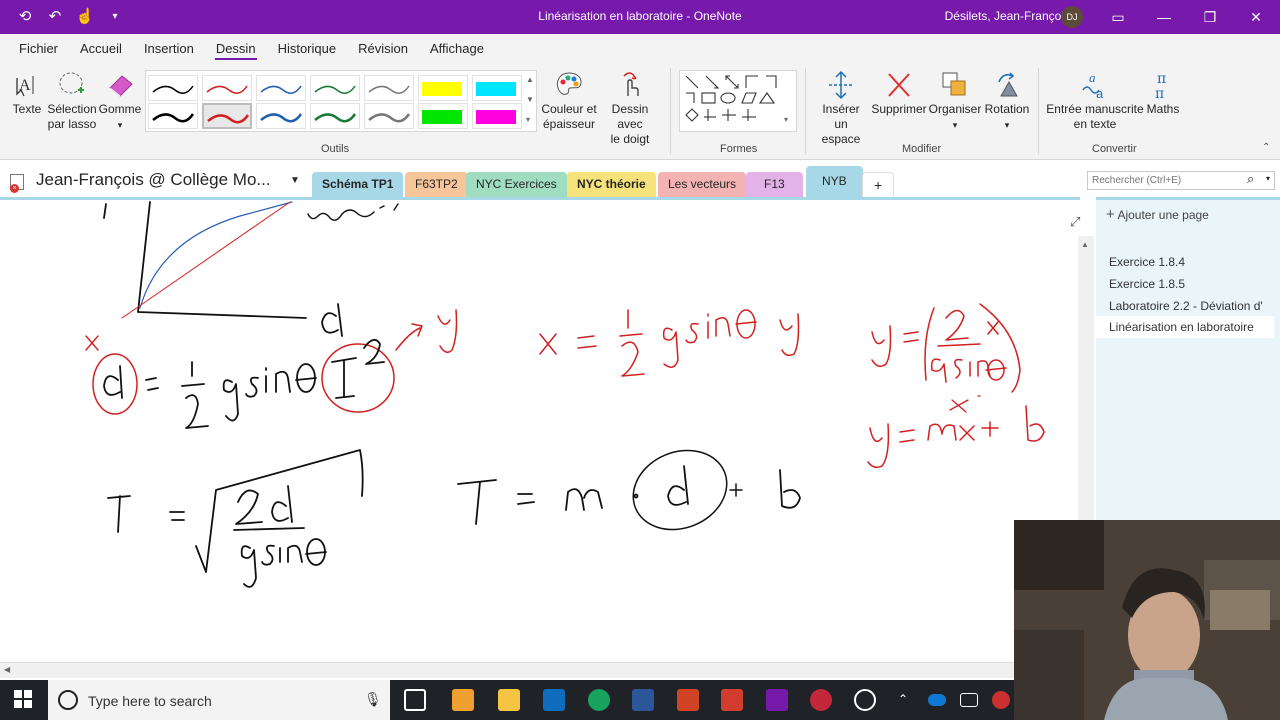 The height and width of the screenshot is (720, 1280). Describe the element at coordinates (1163, 93) in the screenshot. I see `math-button: ππ Maths` at that location.